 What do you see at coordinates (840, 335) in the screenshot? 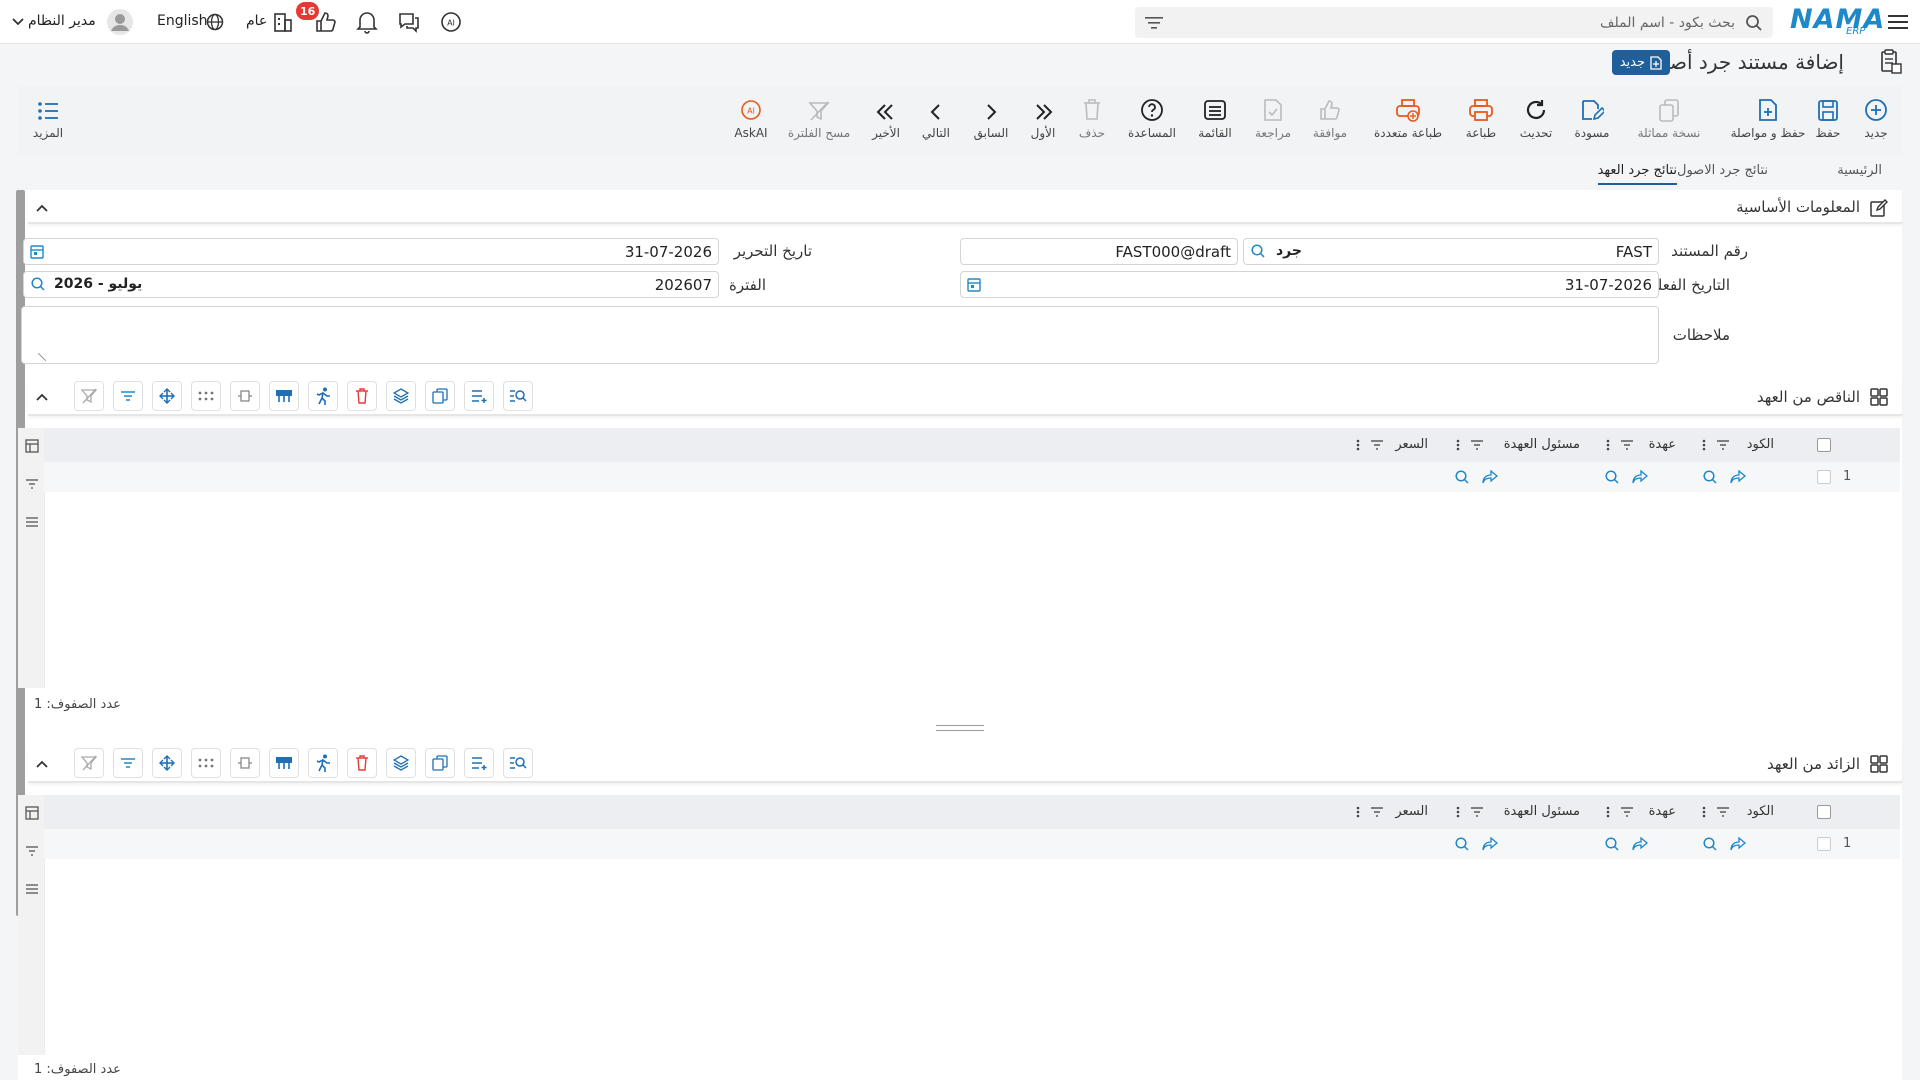
I see `notes-textarea` at bounding box center [840, 335].